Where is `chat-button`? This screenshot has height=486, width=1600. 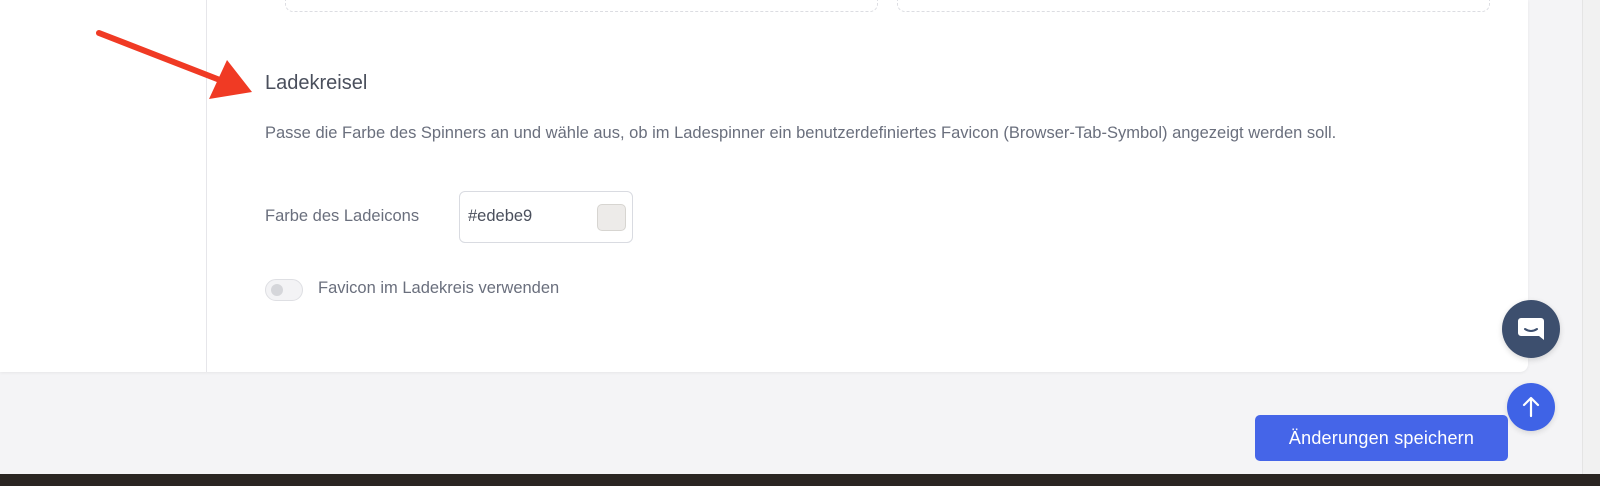
chat-button is located at coordinates (1531, 329).